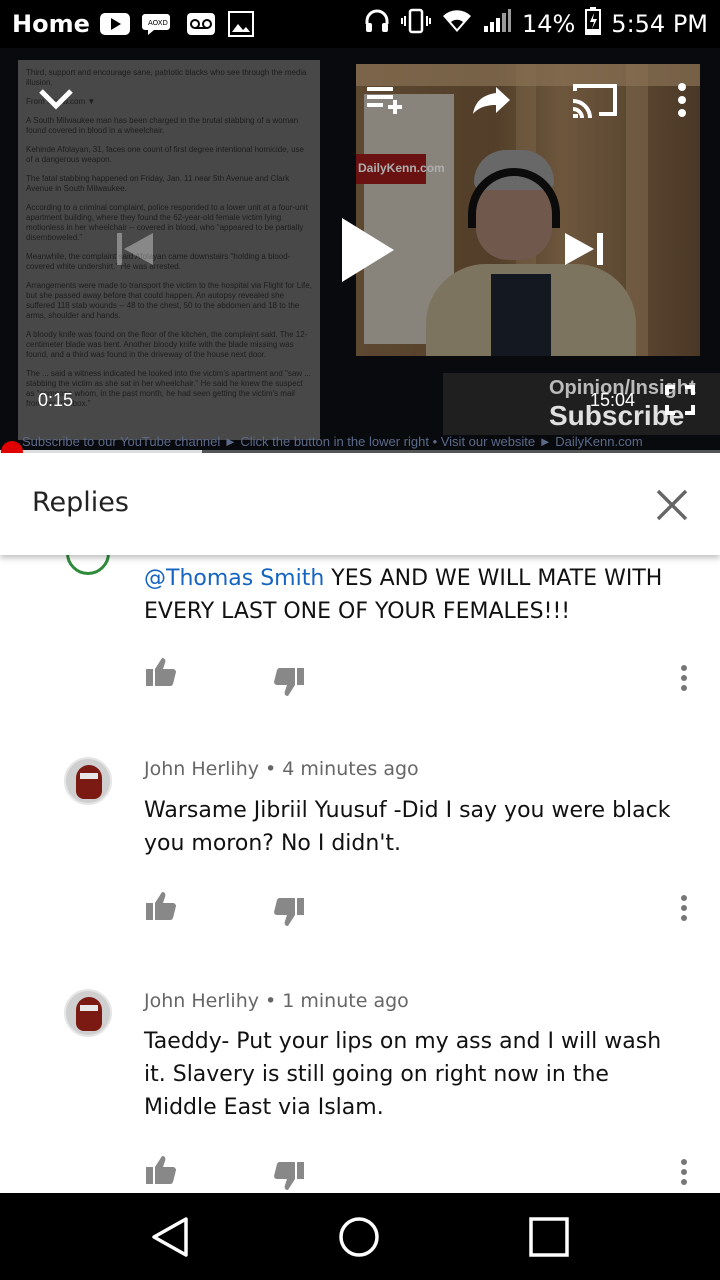 The height and width of the screenshot is (1280, 720). What do you see at coordinates (584, 249) in the screenshot?
I see `next-icon` at bounding box center [584, 249].